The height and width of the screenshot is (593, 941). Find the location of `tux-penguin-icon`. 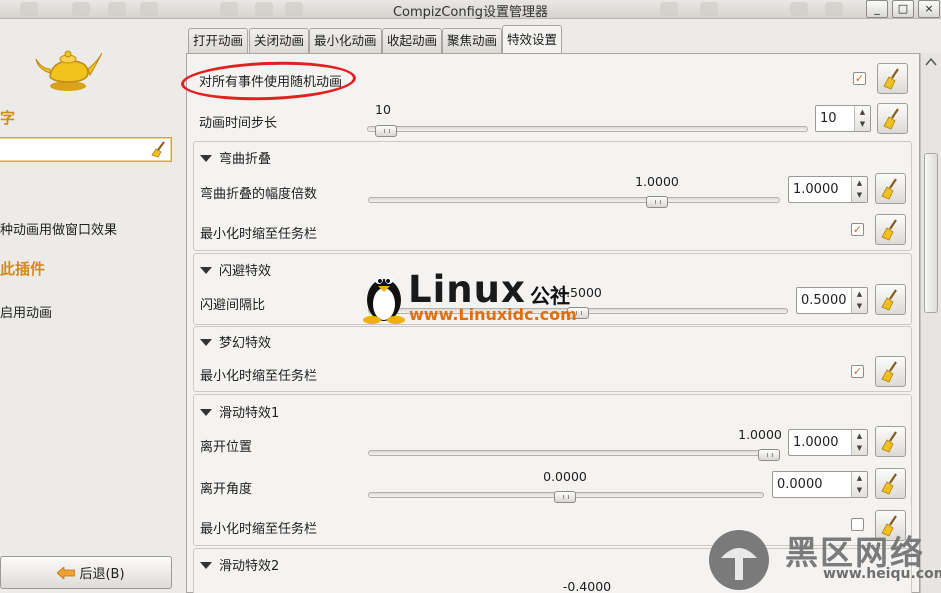

tux-penguin-icon is located at coordinates (384, 300).